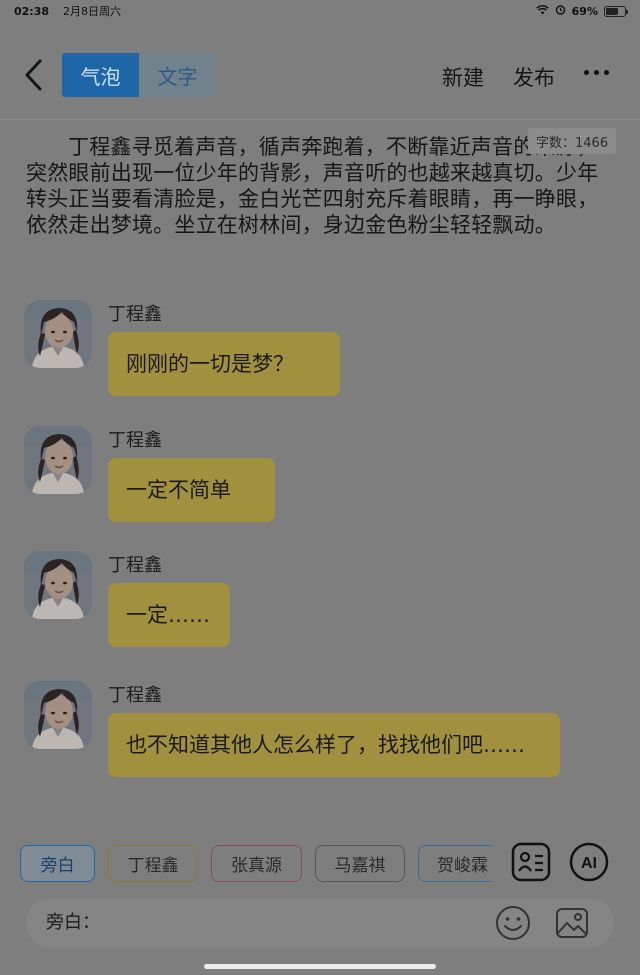 This screenshot has height=975, width=640. I want to click on more-icon, so click(596, 72).